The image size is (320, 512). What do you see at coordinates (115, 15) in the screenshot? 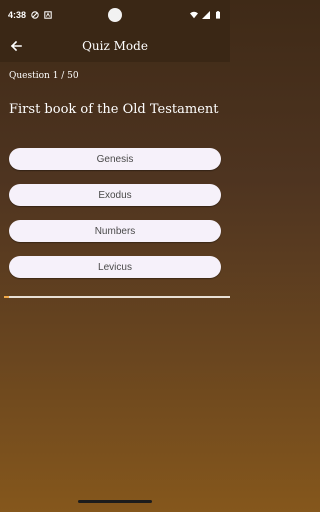
I see `camera-cutout` at bounding box center [115, 15].